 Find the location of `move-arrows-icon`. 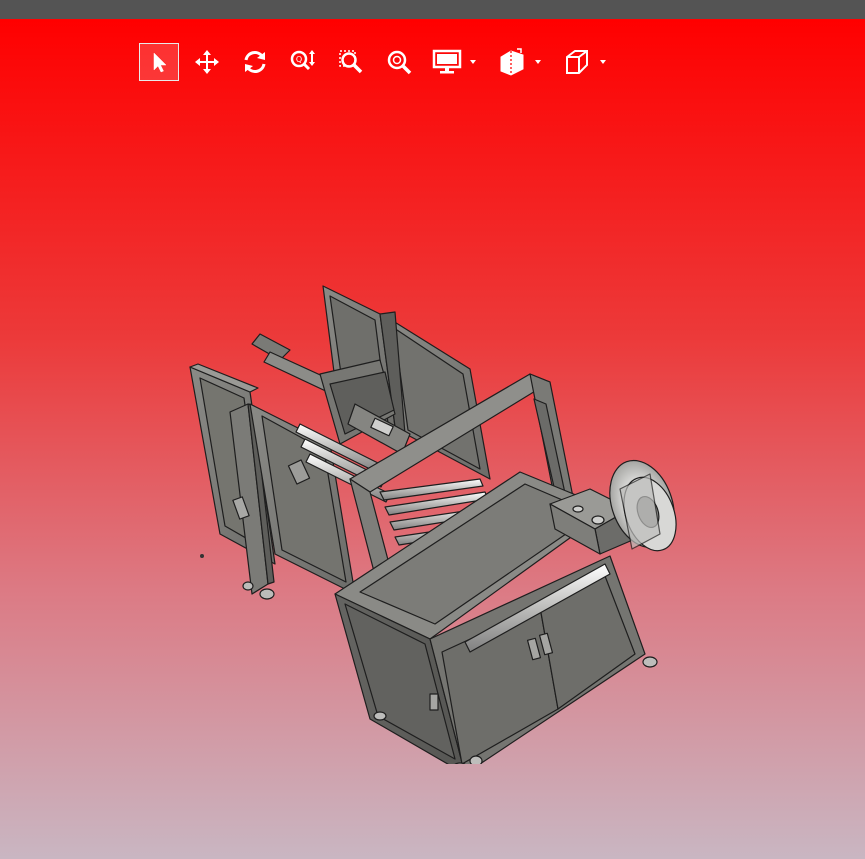

move-arrows-icon is located at coordinates (207, 62).